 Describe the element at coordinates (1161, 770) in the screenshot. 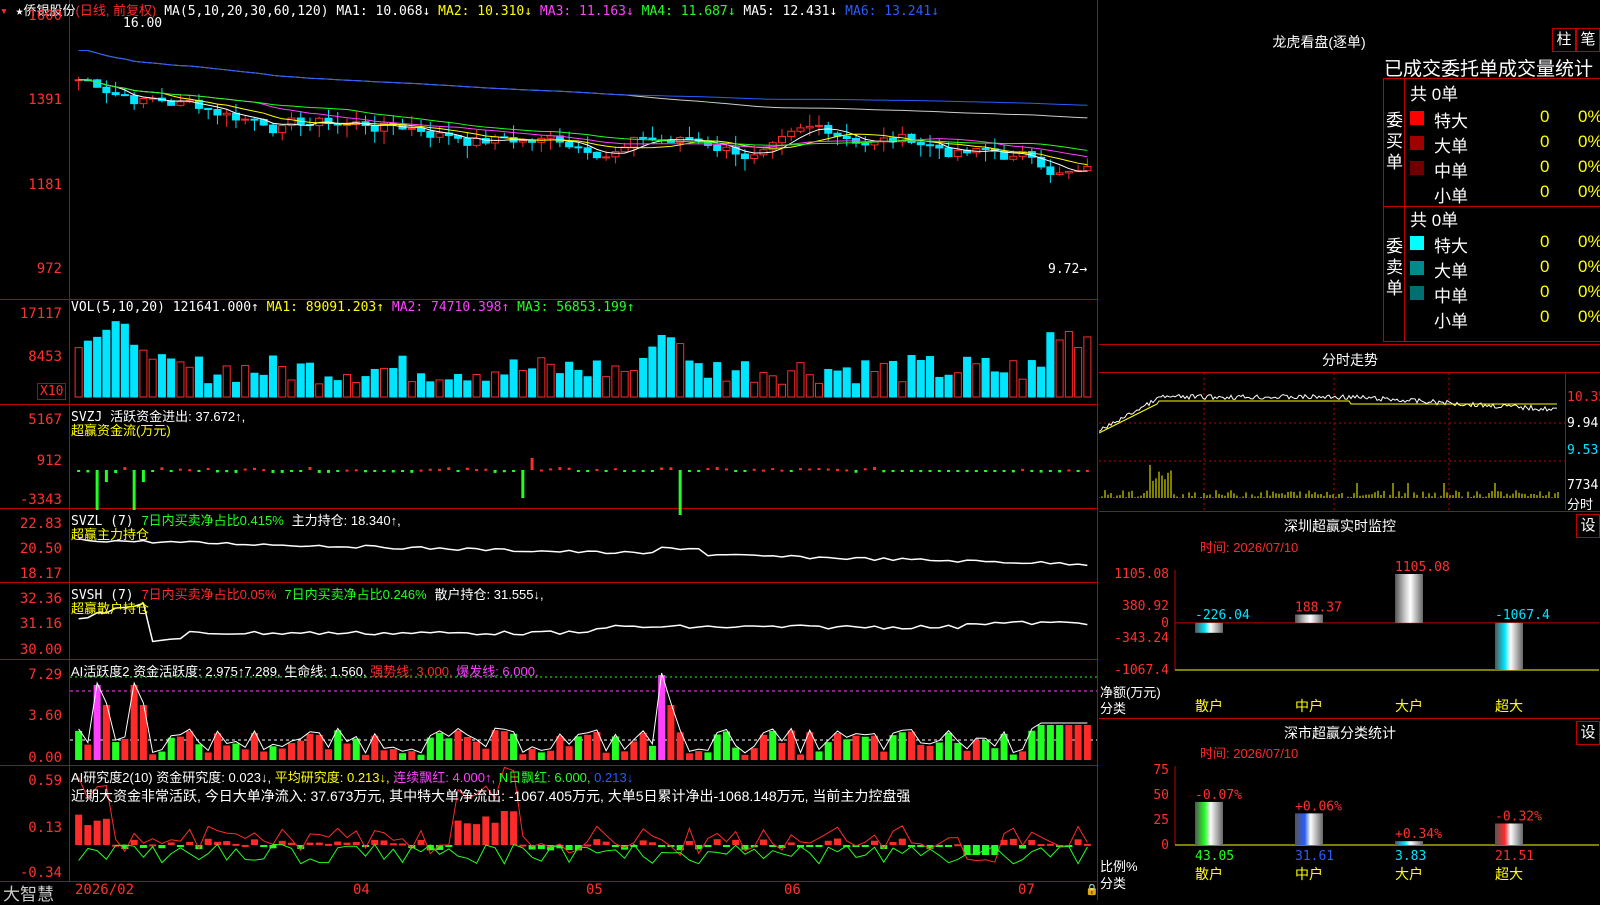

I see `y-tick-label: 75` at that location.